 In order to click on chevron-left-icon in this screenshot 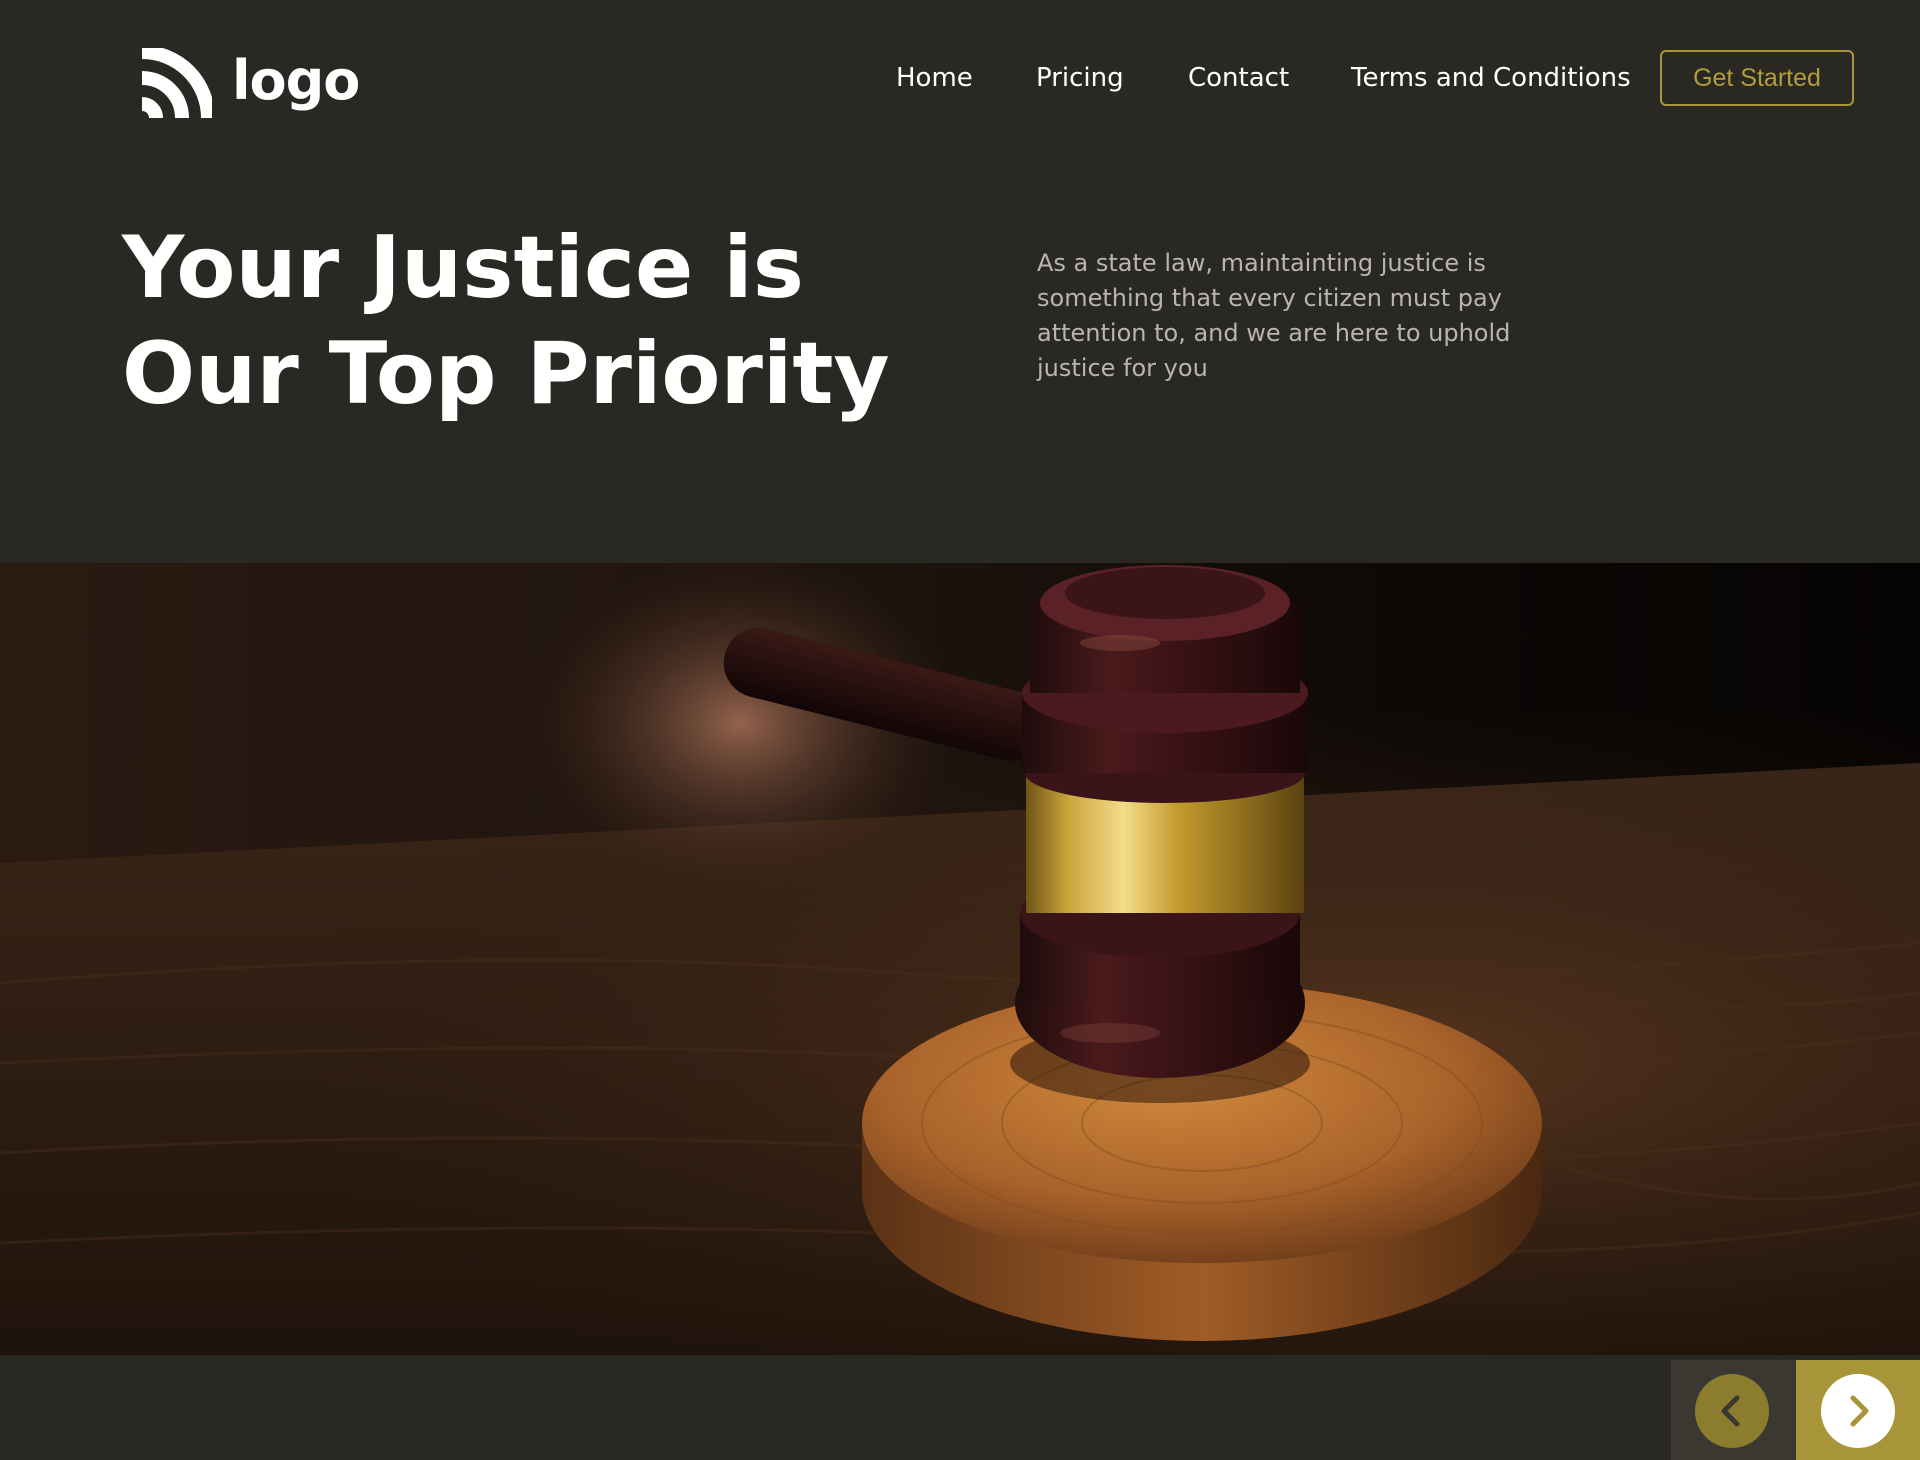, I will do `click(1730, 1411)`.